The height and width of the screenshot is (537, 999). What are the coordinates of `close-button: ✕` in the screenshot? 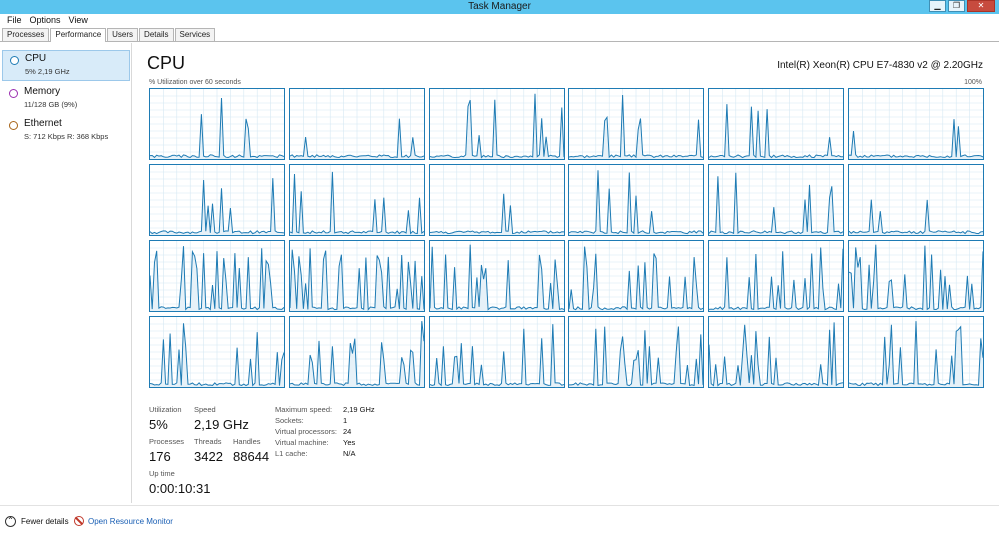 It's located at (981, 6).